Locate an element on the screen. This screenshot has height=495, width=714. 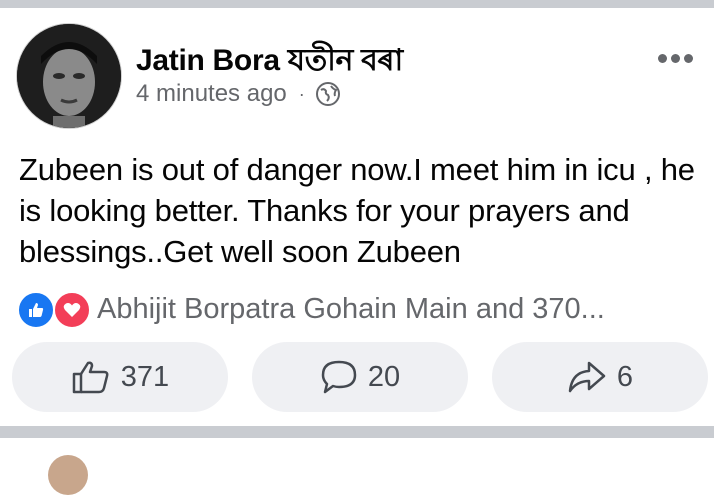
comment-icon is located at coordinates (339, 377).